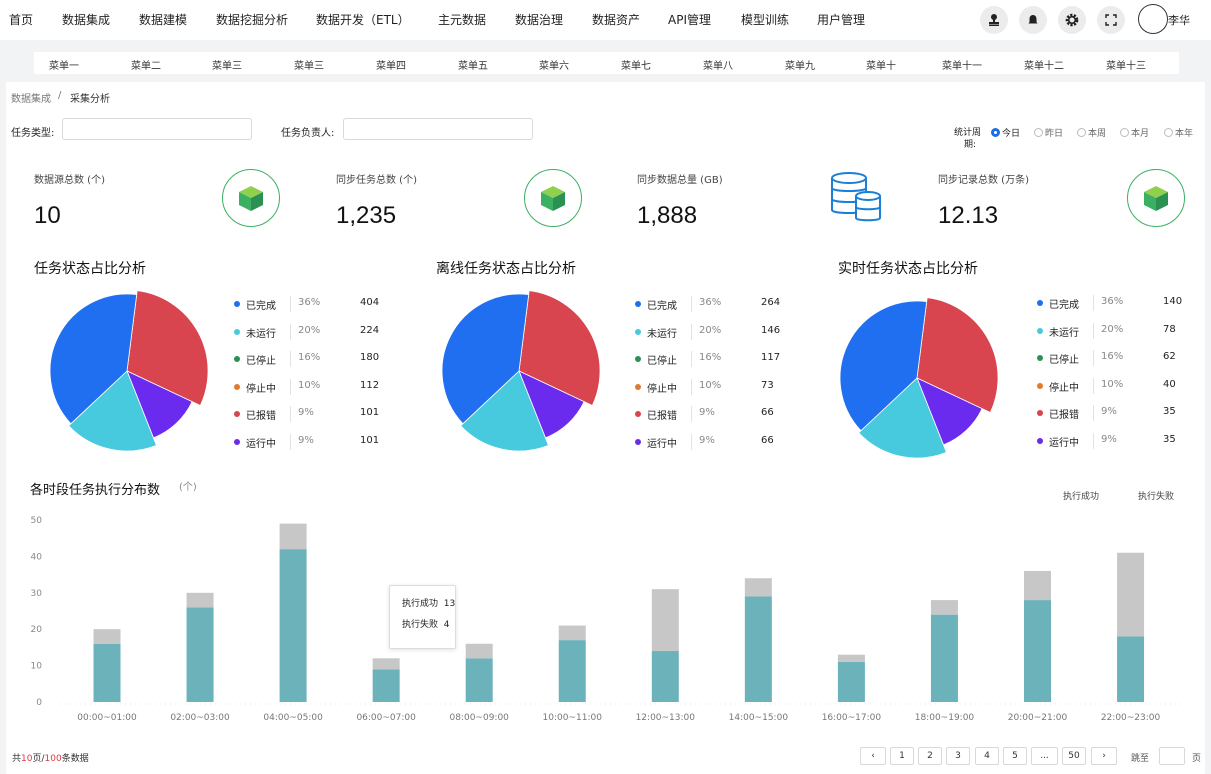  Describe the element at coordinates (710, 414) in the screenshot. I see `legend-item: 已报错 9% 66` at that location.